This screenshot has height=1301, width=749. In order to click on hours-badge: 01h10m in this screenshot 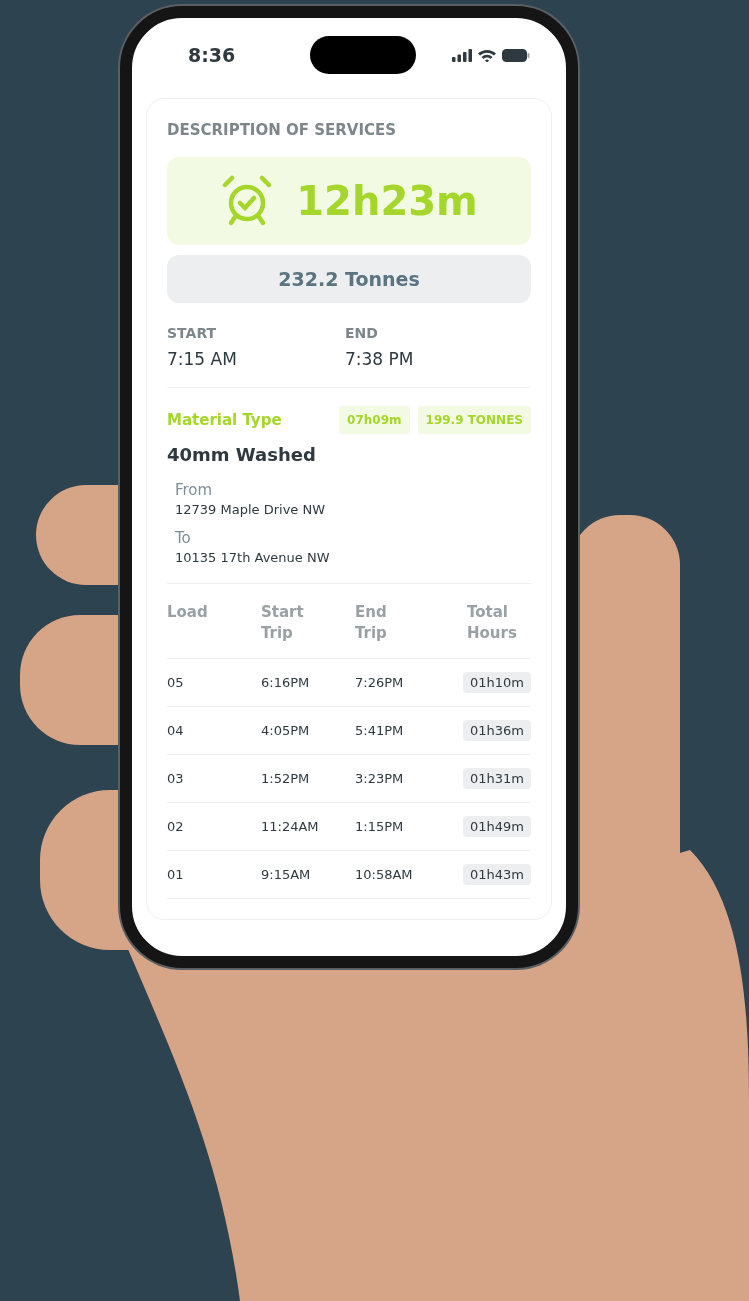, I will do `click(497, 682)`.